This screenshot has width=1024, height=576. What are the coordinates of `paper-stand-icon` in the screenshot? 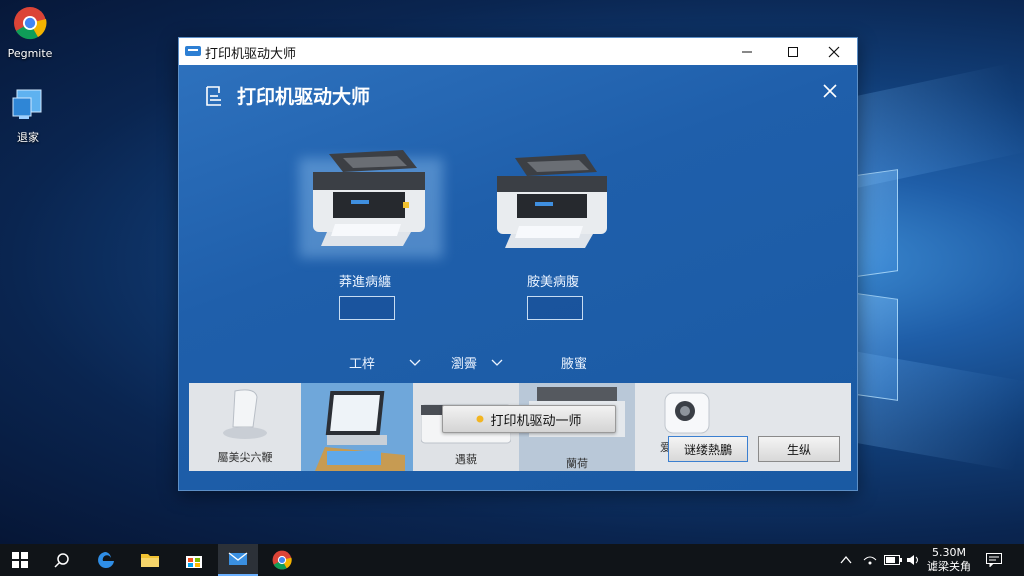 It's located at (245, 414).